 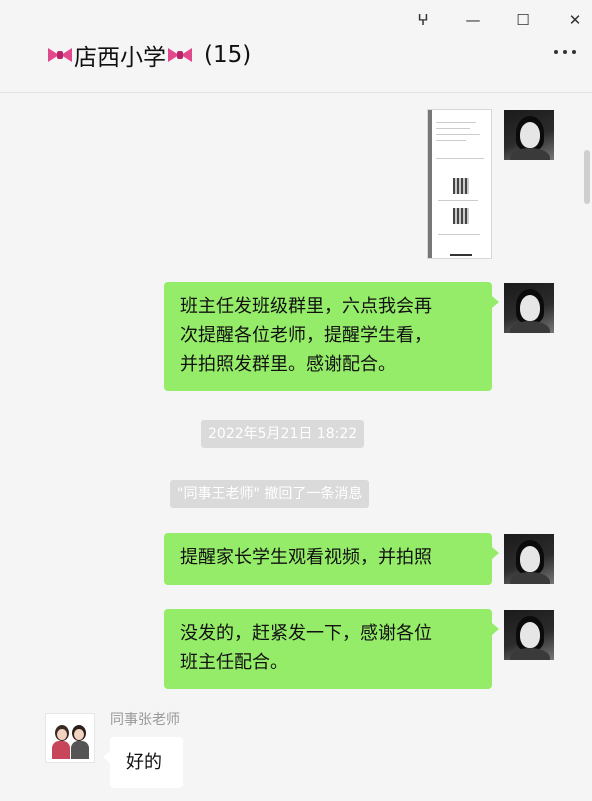 I want to click on message-line: 好的, so click(x=144, y=762).